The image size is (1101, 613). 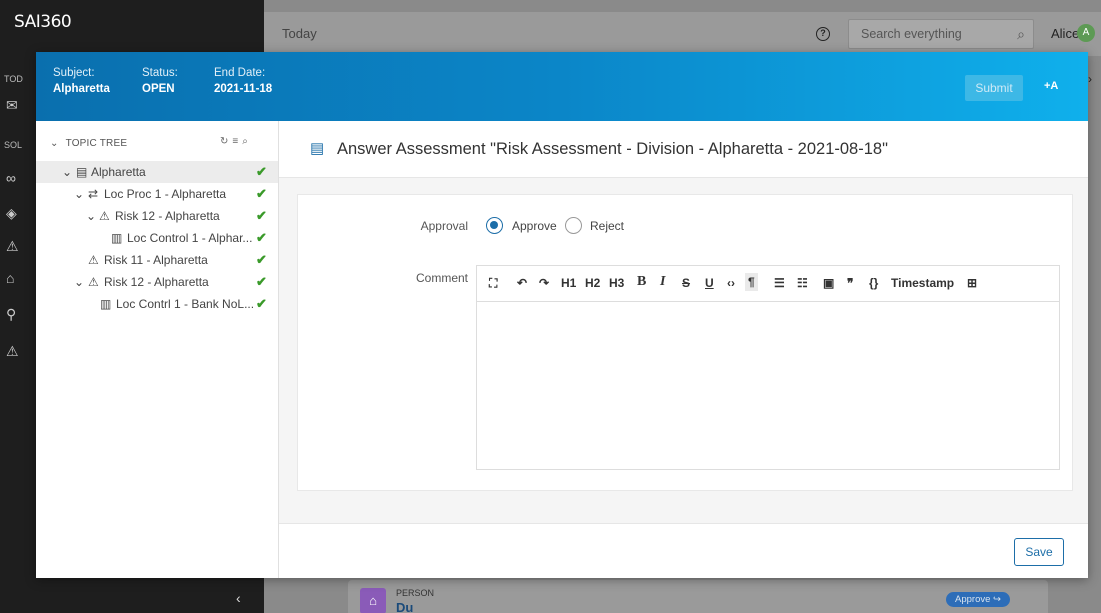 I want to click on avatar: A, so click(x=1086, y=33).